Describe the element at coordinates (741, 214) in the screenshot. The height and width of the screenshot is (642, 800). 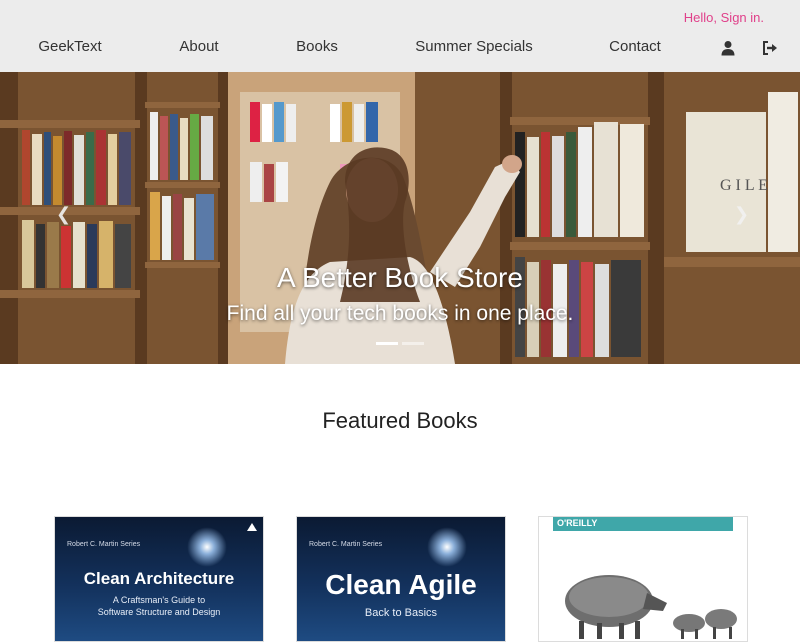
I see `carousel-next-icon: ❯` at that location.